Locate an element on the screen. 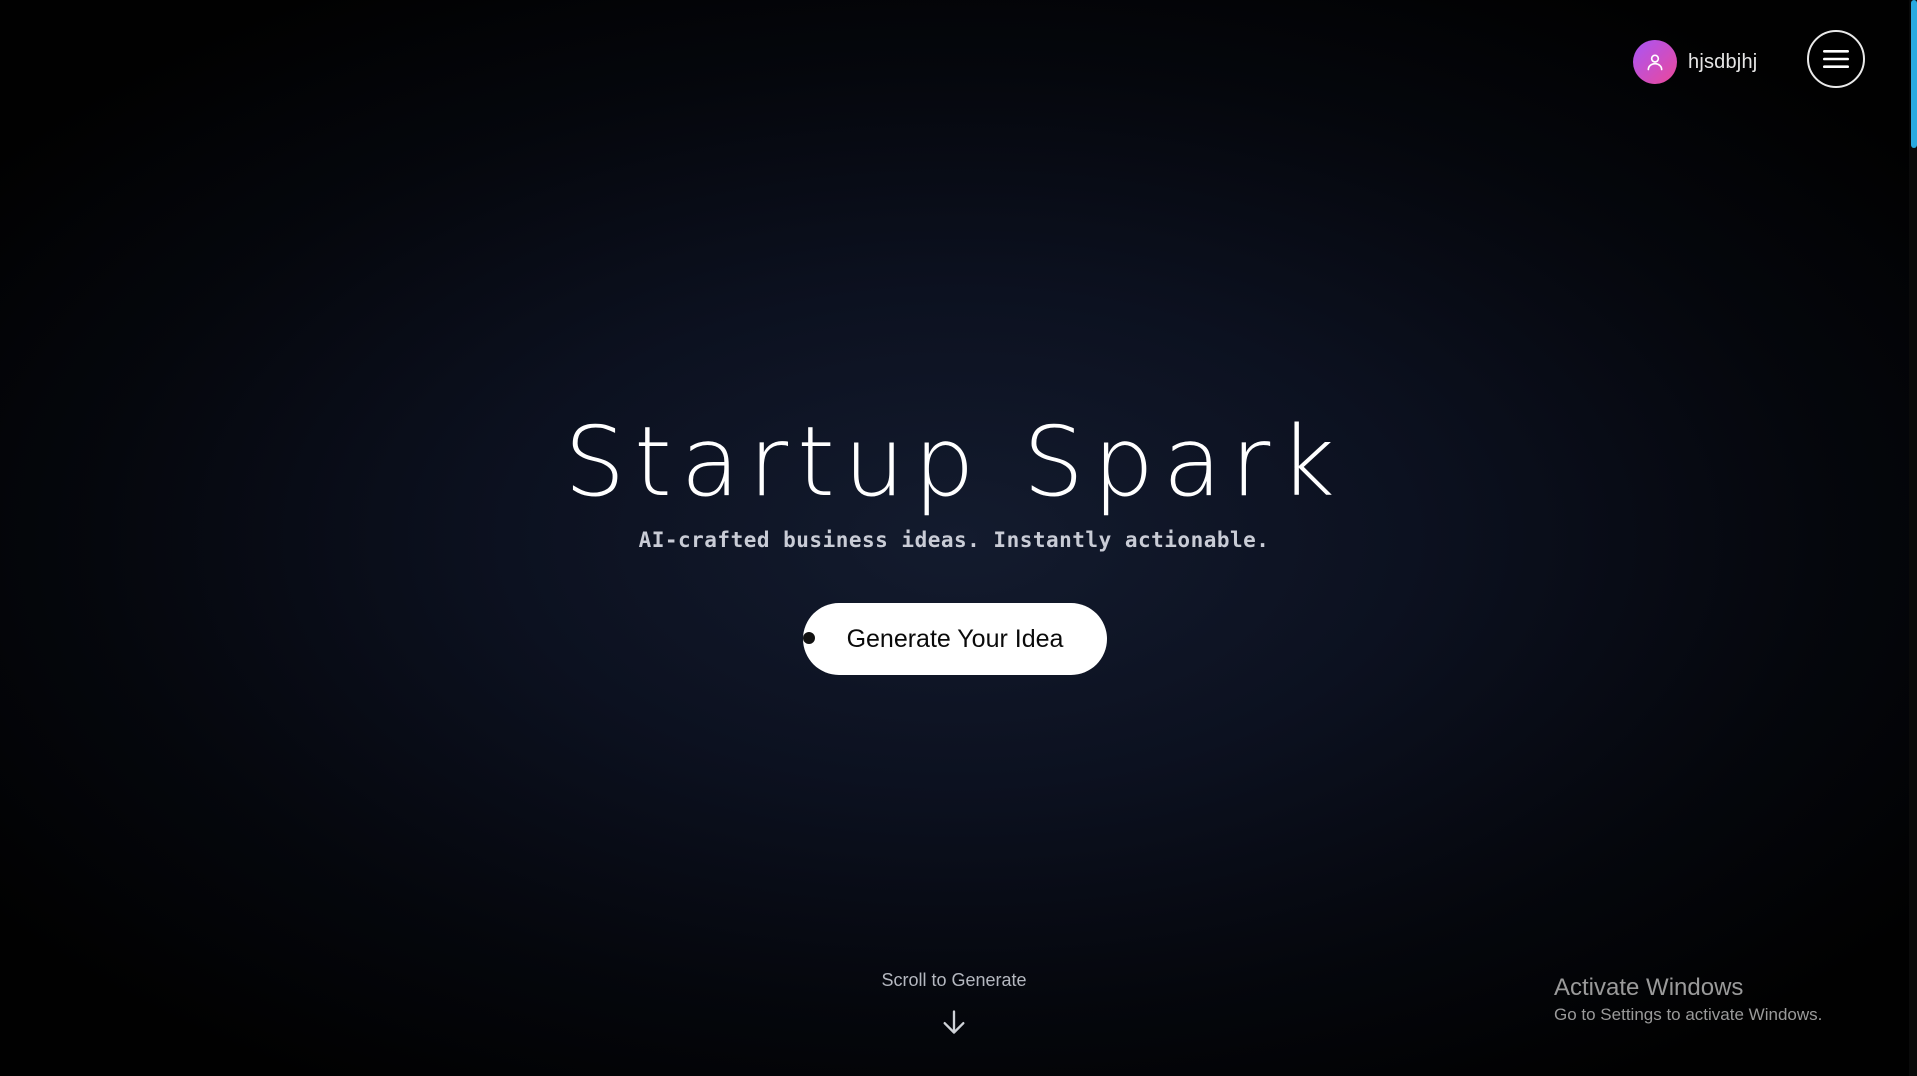  avatar is located at coordinates (1655, 62).